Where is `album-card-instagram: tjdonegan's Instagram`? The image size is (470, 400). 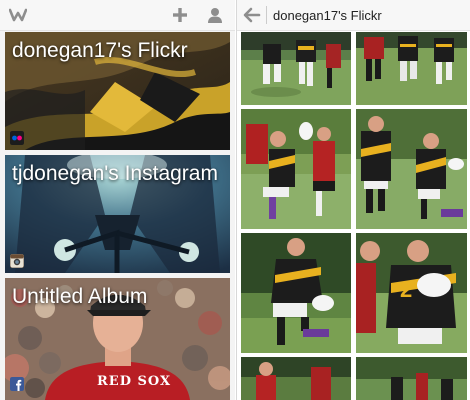 album-card-instagram: tjdonegan's Instagram is located at coordinates (117, 214).